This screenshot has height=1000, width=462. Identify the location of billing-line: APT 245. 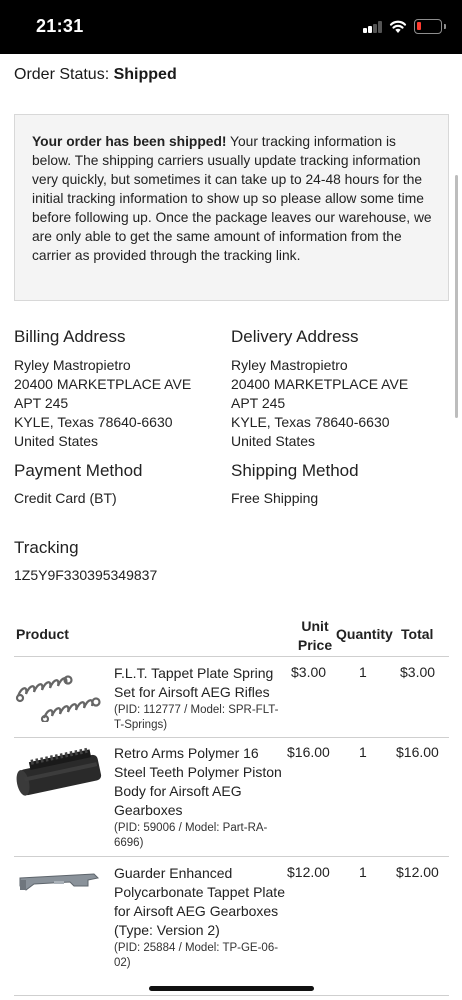
(41, 403).